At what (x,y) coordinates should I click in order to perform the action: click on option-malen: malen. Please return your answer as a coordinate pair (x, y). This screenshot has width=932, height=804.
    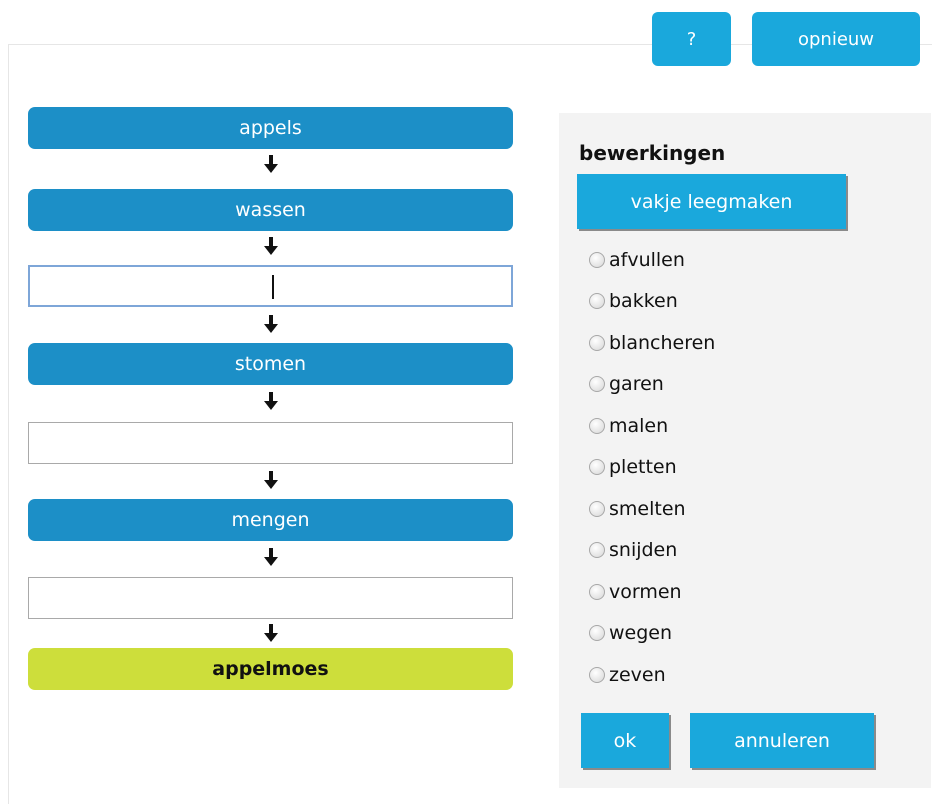
    Looking at the image, I should click on (628, 426).